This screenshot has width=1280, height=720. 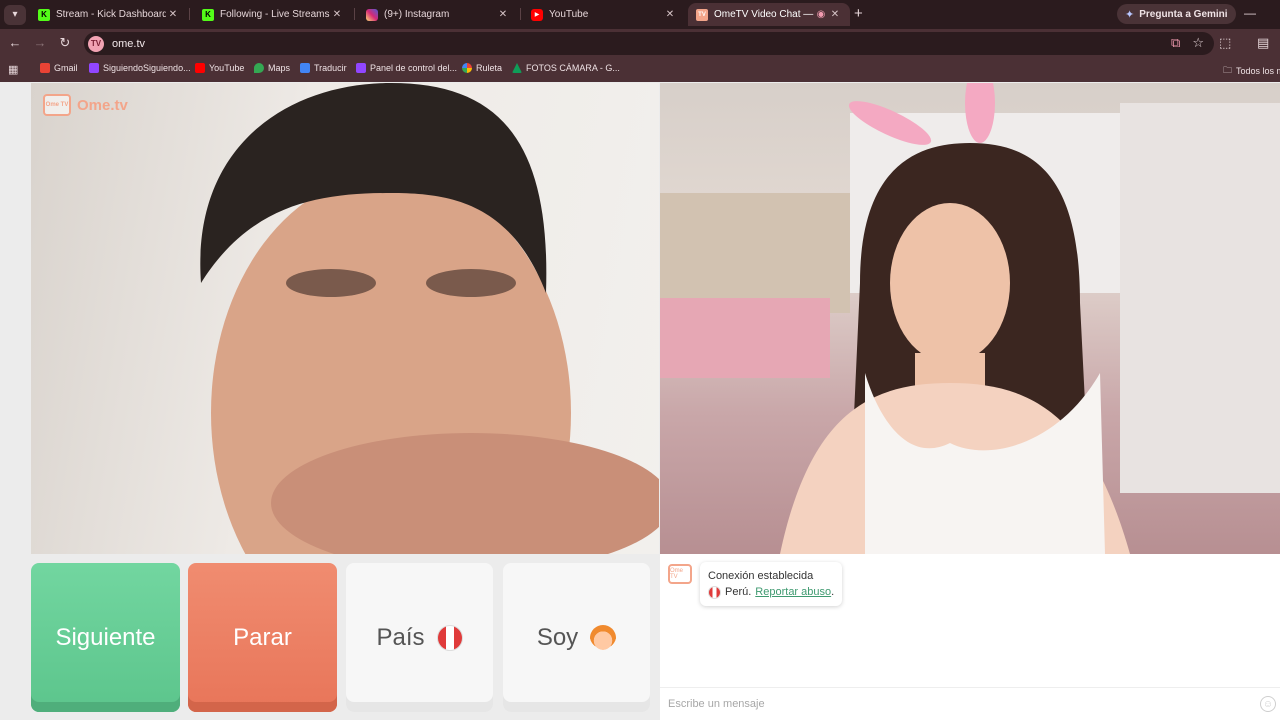 What do you see at coordinates (467, 68) in the screenshot?
I see `wheel-icon` at bounding box center [467, 68].